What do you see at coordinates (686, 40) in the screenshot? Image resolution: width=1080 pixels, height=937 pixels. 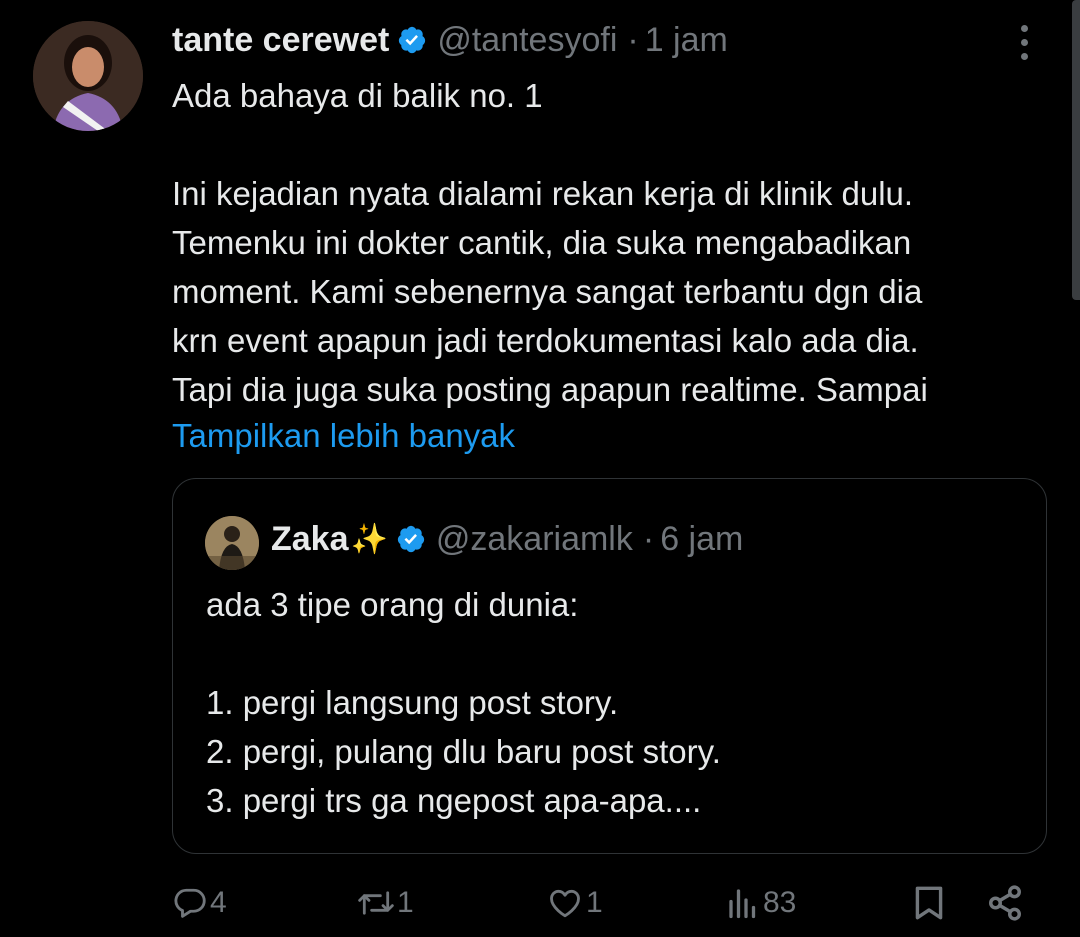 I see `post-time: 1 jam` at bounding box center [686, 40].